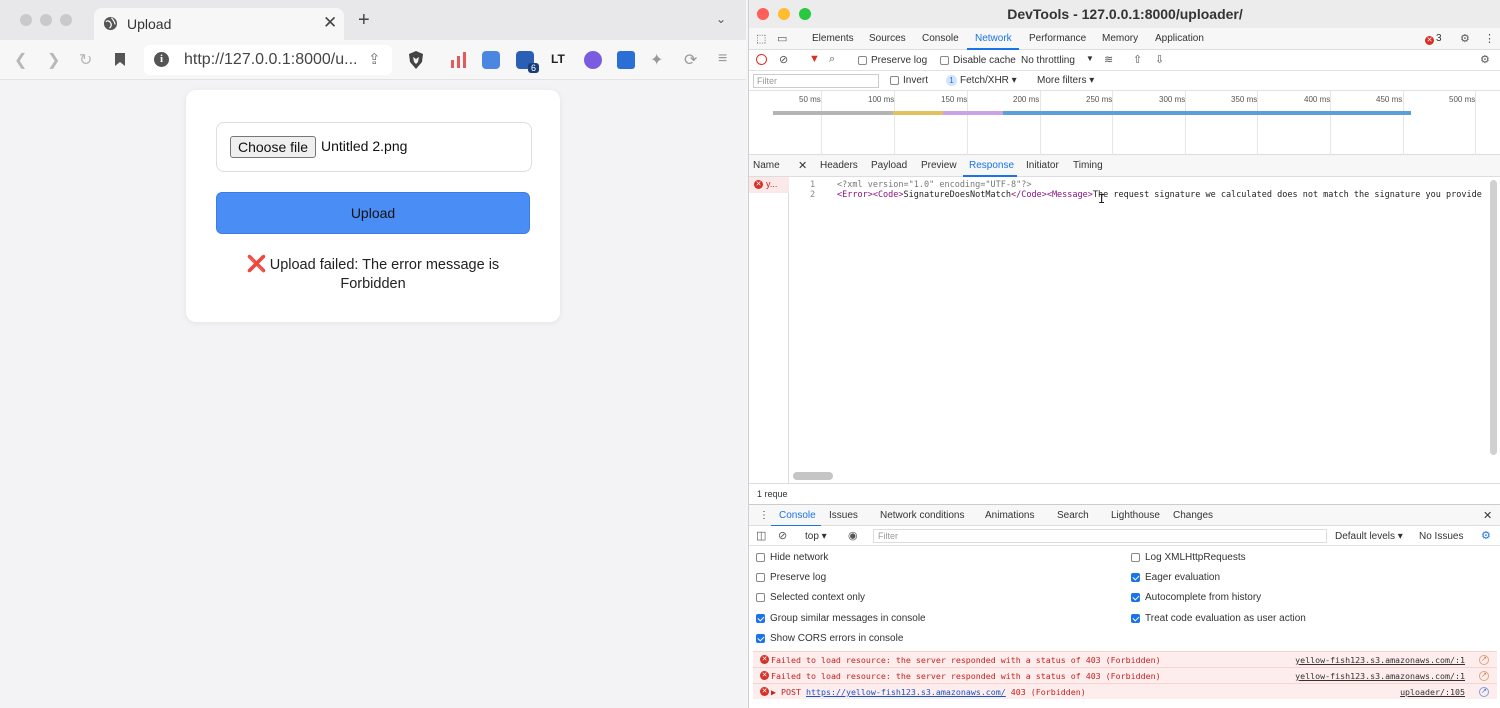  I want to click on upload-button: Upload, so click(373, 213).